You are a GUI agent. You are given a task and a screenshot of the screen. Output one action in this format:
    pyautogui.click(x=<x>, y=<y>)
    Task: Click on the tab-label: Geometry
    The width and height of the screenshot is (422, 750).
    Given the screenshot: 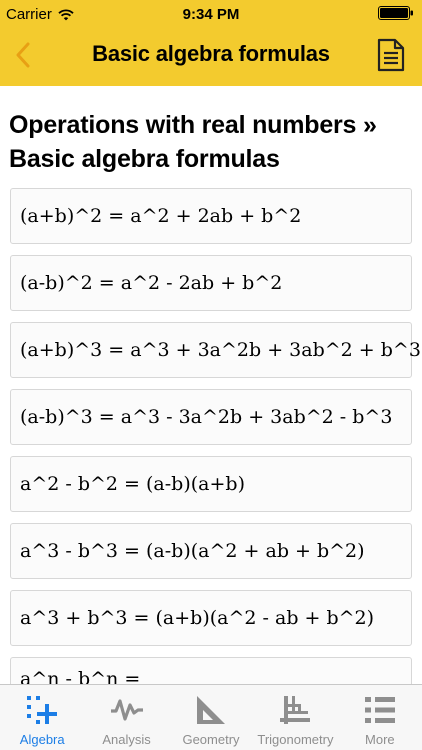 What is the action you would take?
    pyautogui.click(x=211, y=739)
    